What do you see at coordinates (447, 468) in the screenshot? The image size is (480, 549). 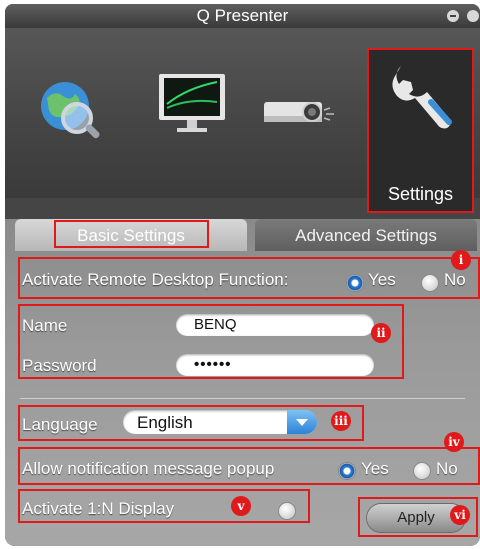 I see `notification-no-label: No` at bounding box center [447, 468].